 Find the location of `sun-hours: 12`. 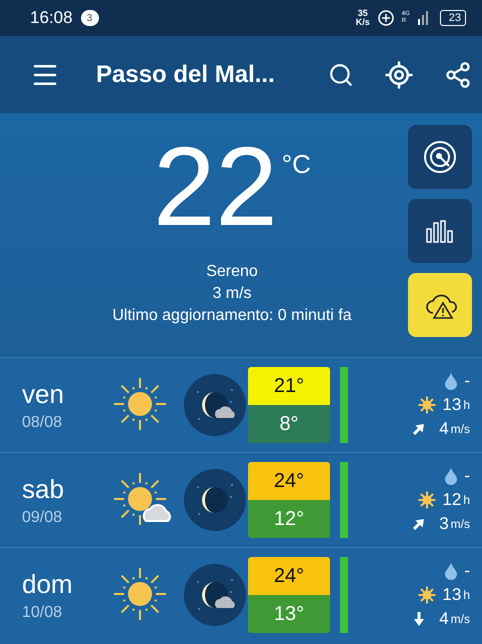

sun-hours: 12 is located at coordinates (452, 500).